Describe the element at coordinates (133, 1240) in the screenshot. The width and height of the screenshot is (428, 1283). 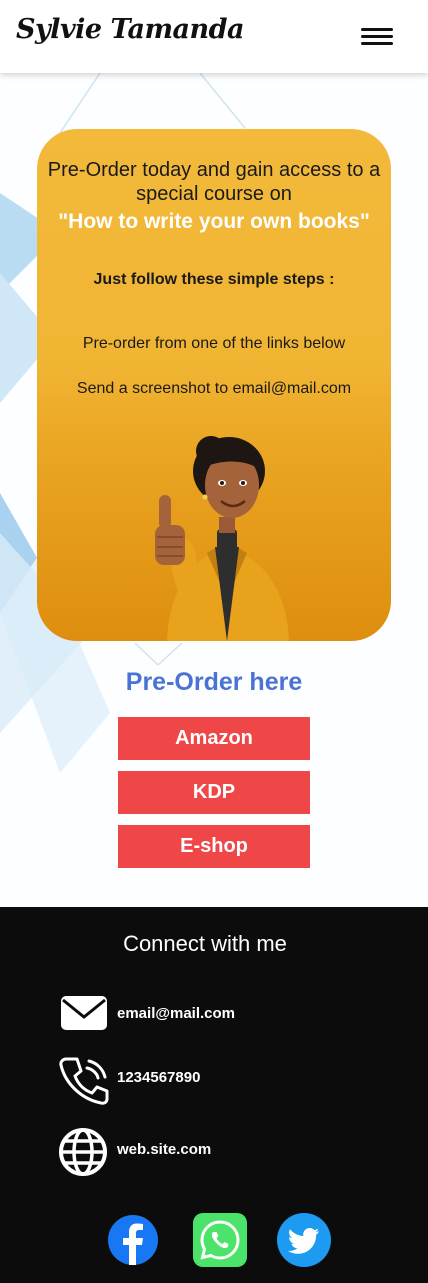
I see `facebook-icon` at that location.